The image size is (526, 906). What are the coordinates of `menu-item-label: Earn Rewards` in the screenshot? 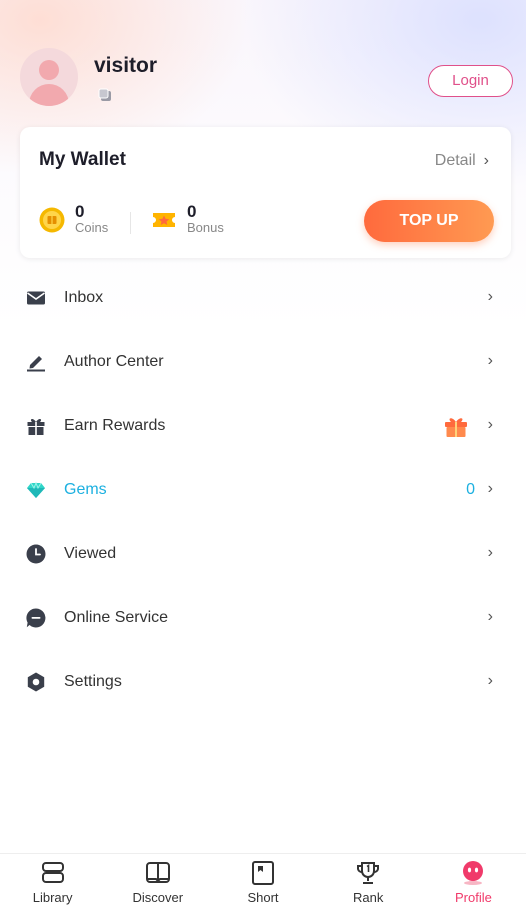 It's located at (115, 425).